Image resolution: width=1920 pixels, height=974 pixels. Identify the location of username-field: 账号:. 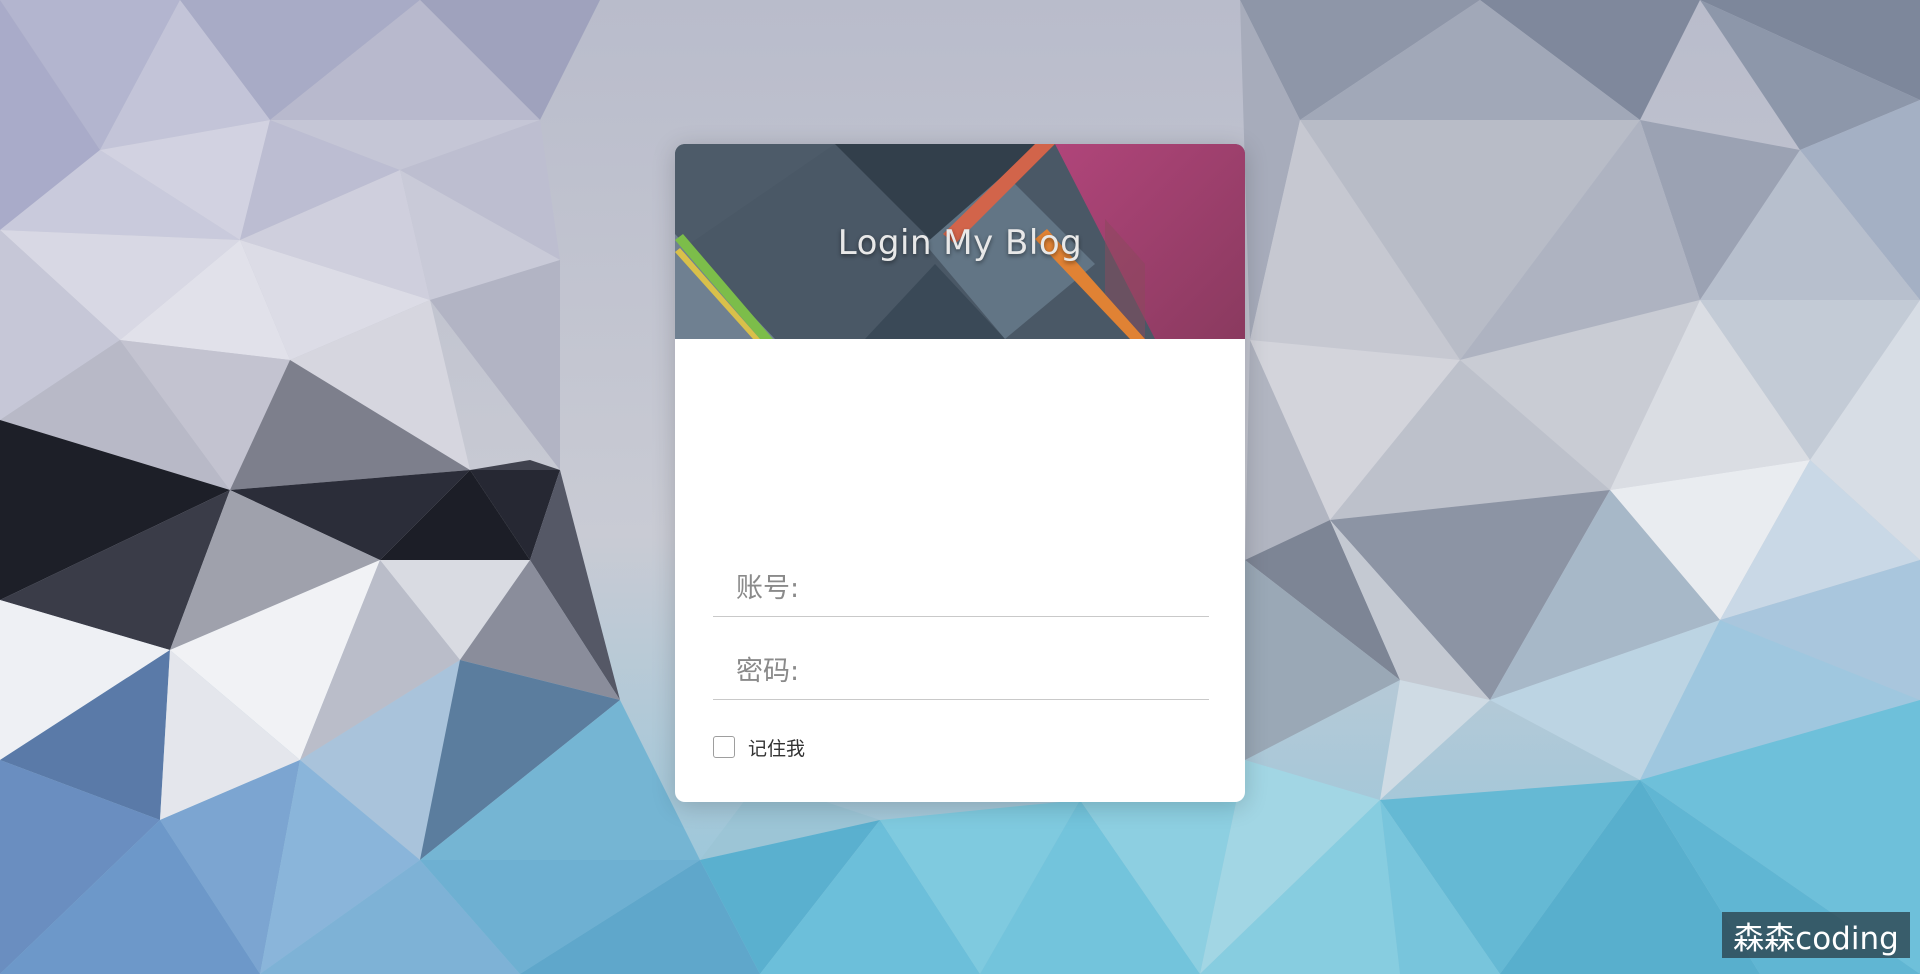
(961, 585).